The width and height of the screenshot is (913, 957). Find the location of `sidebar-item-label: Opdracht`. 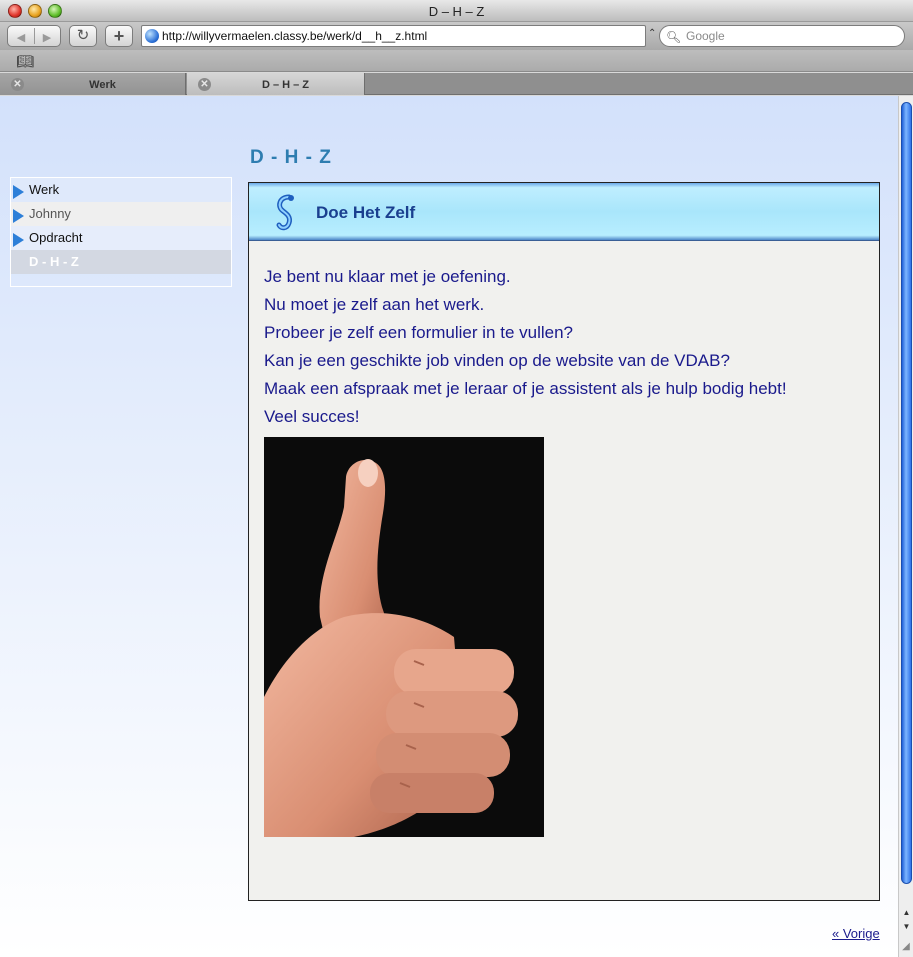

sidebar-item-label: Opdracht is located at coordinates (56, 237).